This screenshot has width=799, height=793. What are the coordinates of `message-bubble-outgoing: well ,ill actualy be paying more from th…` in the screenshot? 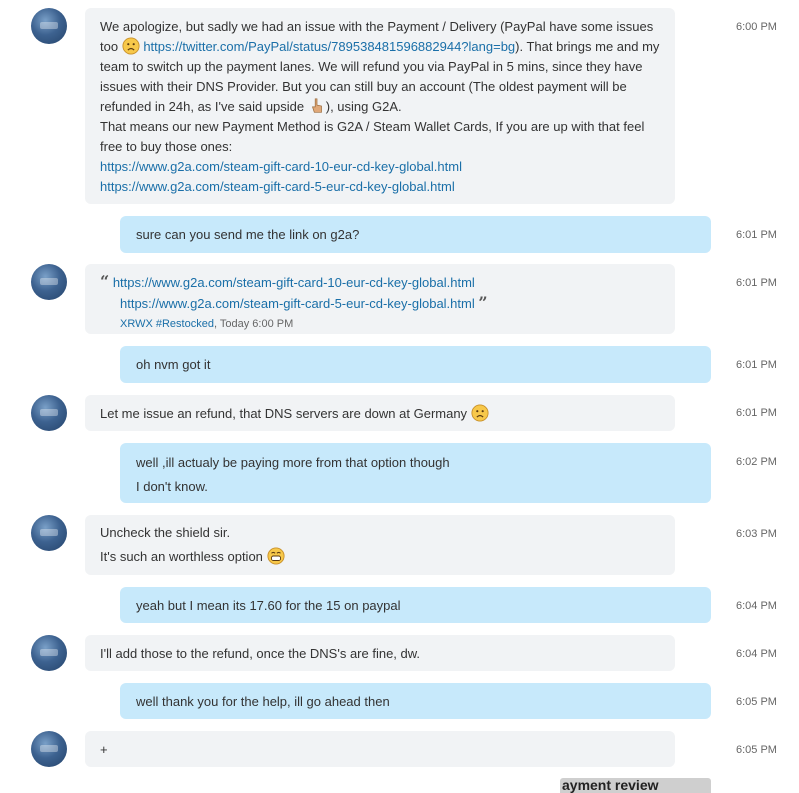 It's located at (415, 473).